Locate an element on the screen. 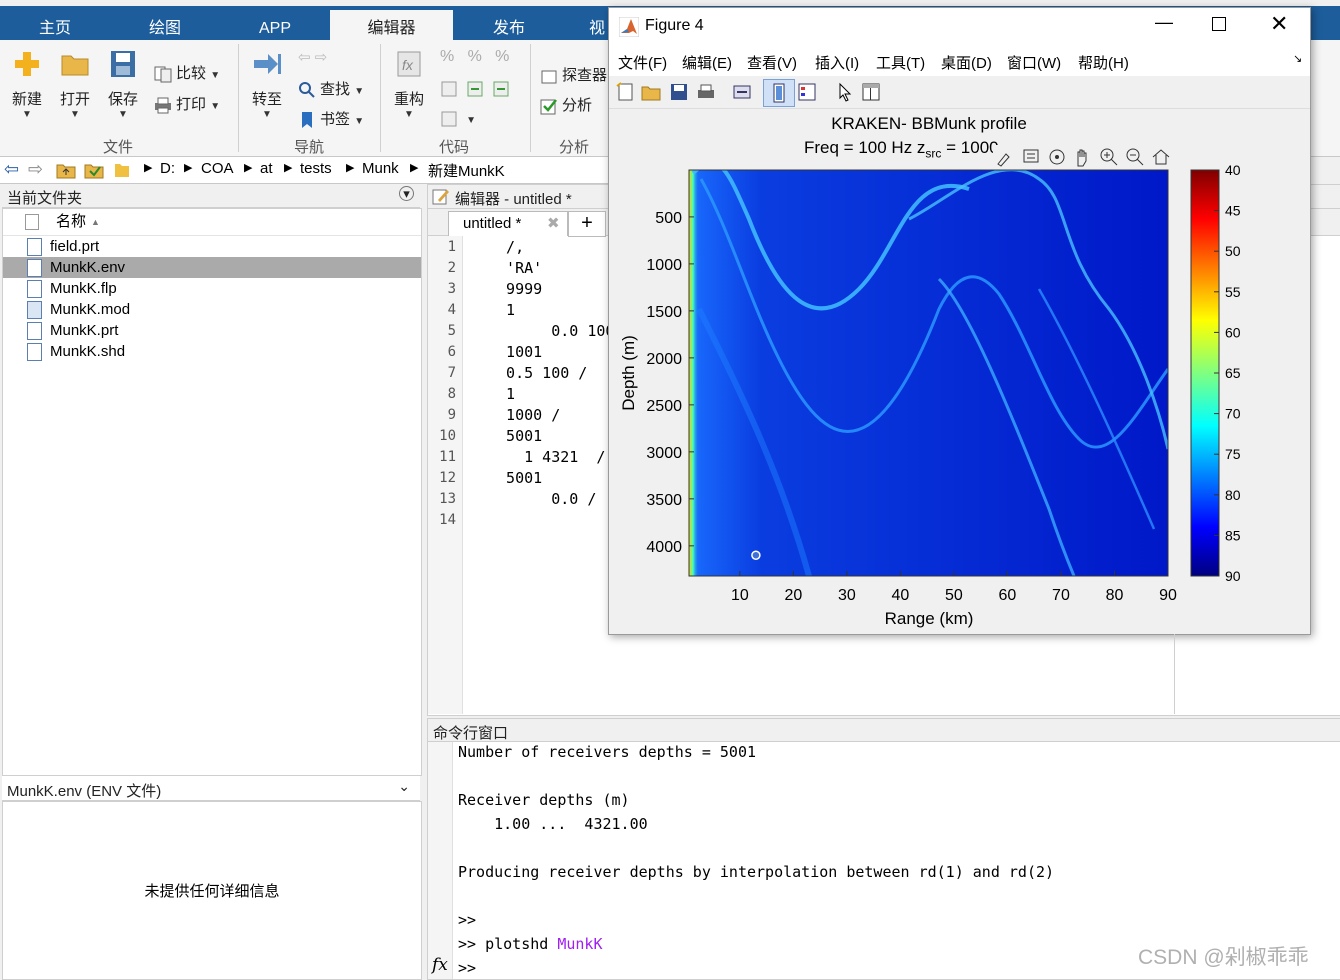  save-button: 保存 ▼ is located at coordinates (123, 85).